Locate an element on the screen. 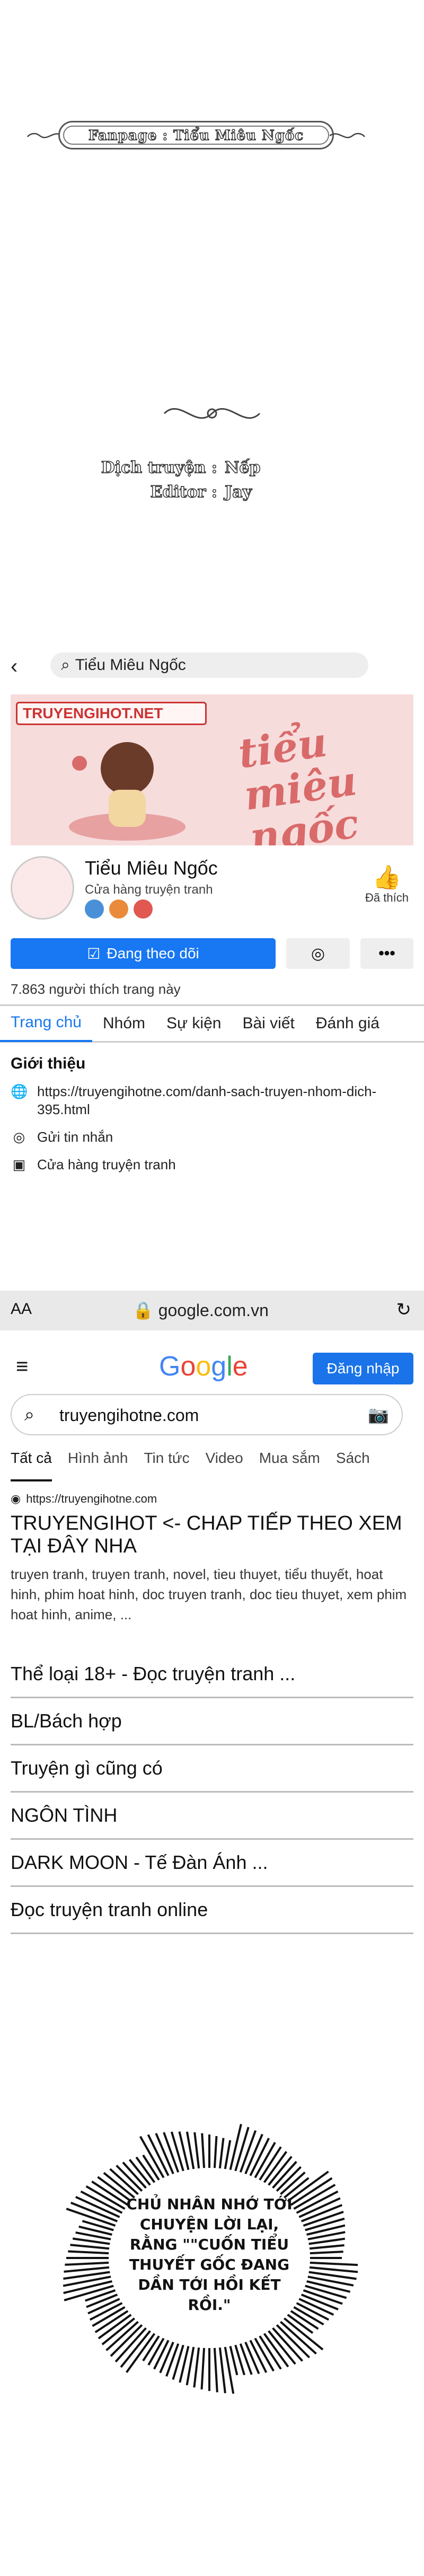  address-bar: AA 🔒 google.com.vn ↻ is located at coordinates (212, 1310).